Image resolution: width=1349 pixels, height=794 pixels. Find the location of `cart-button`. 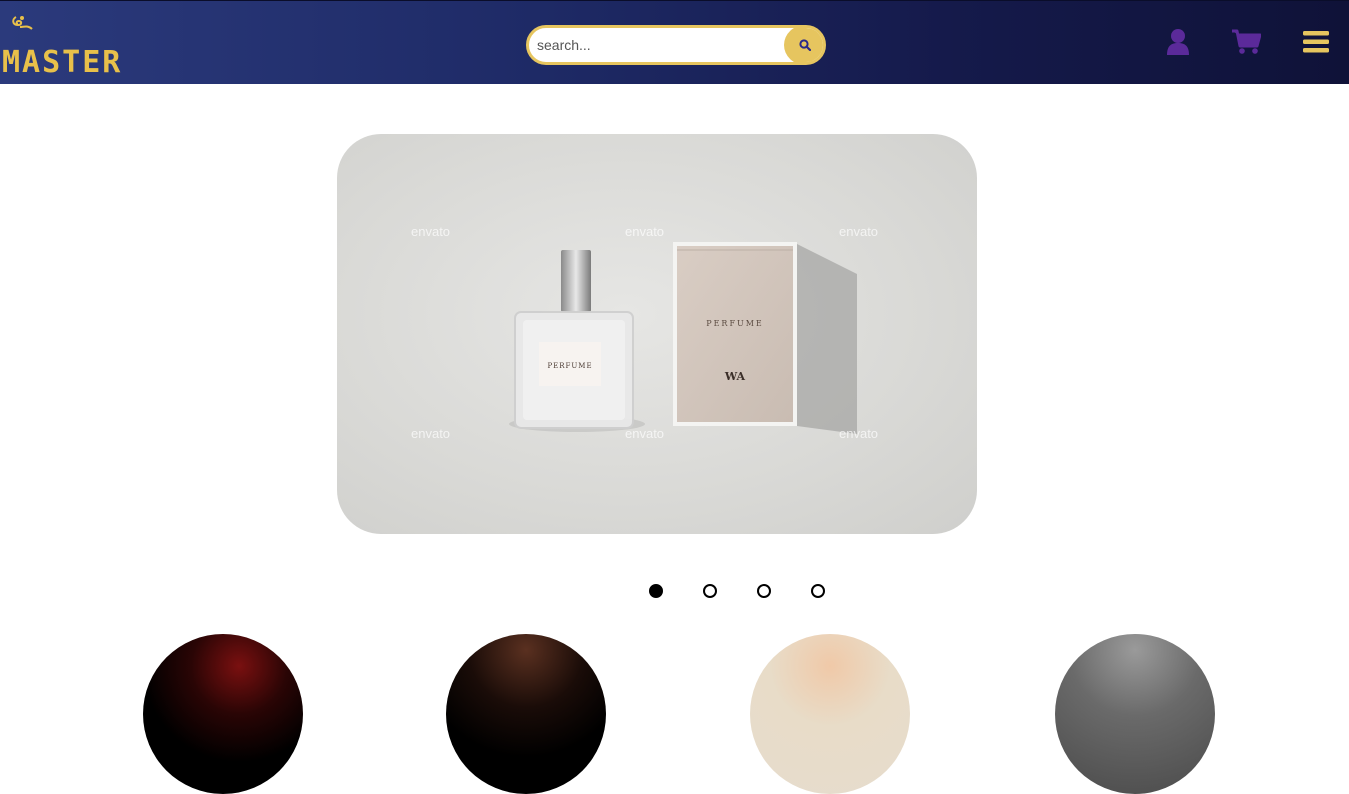

cart-button is located at coordinates (1246, 42).